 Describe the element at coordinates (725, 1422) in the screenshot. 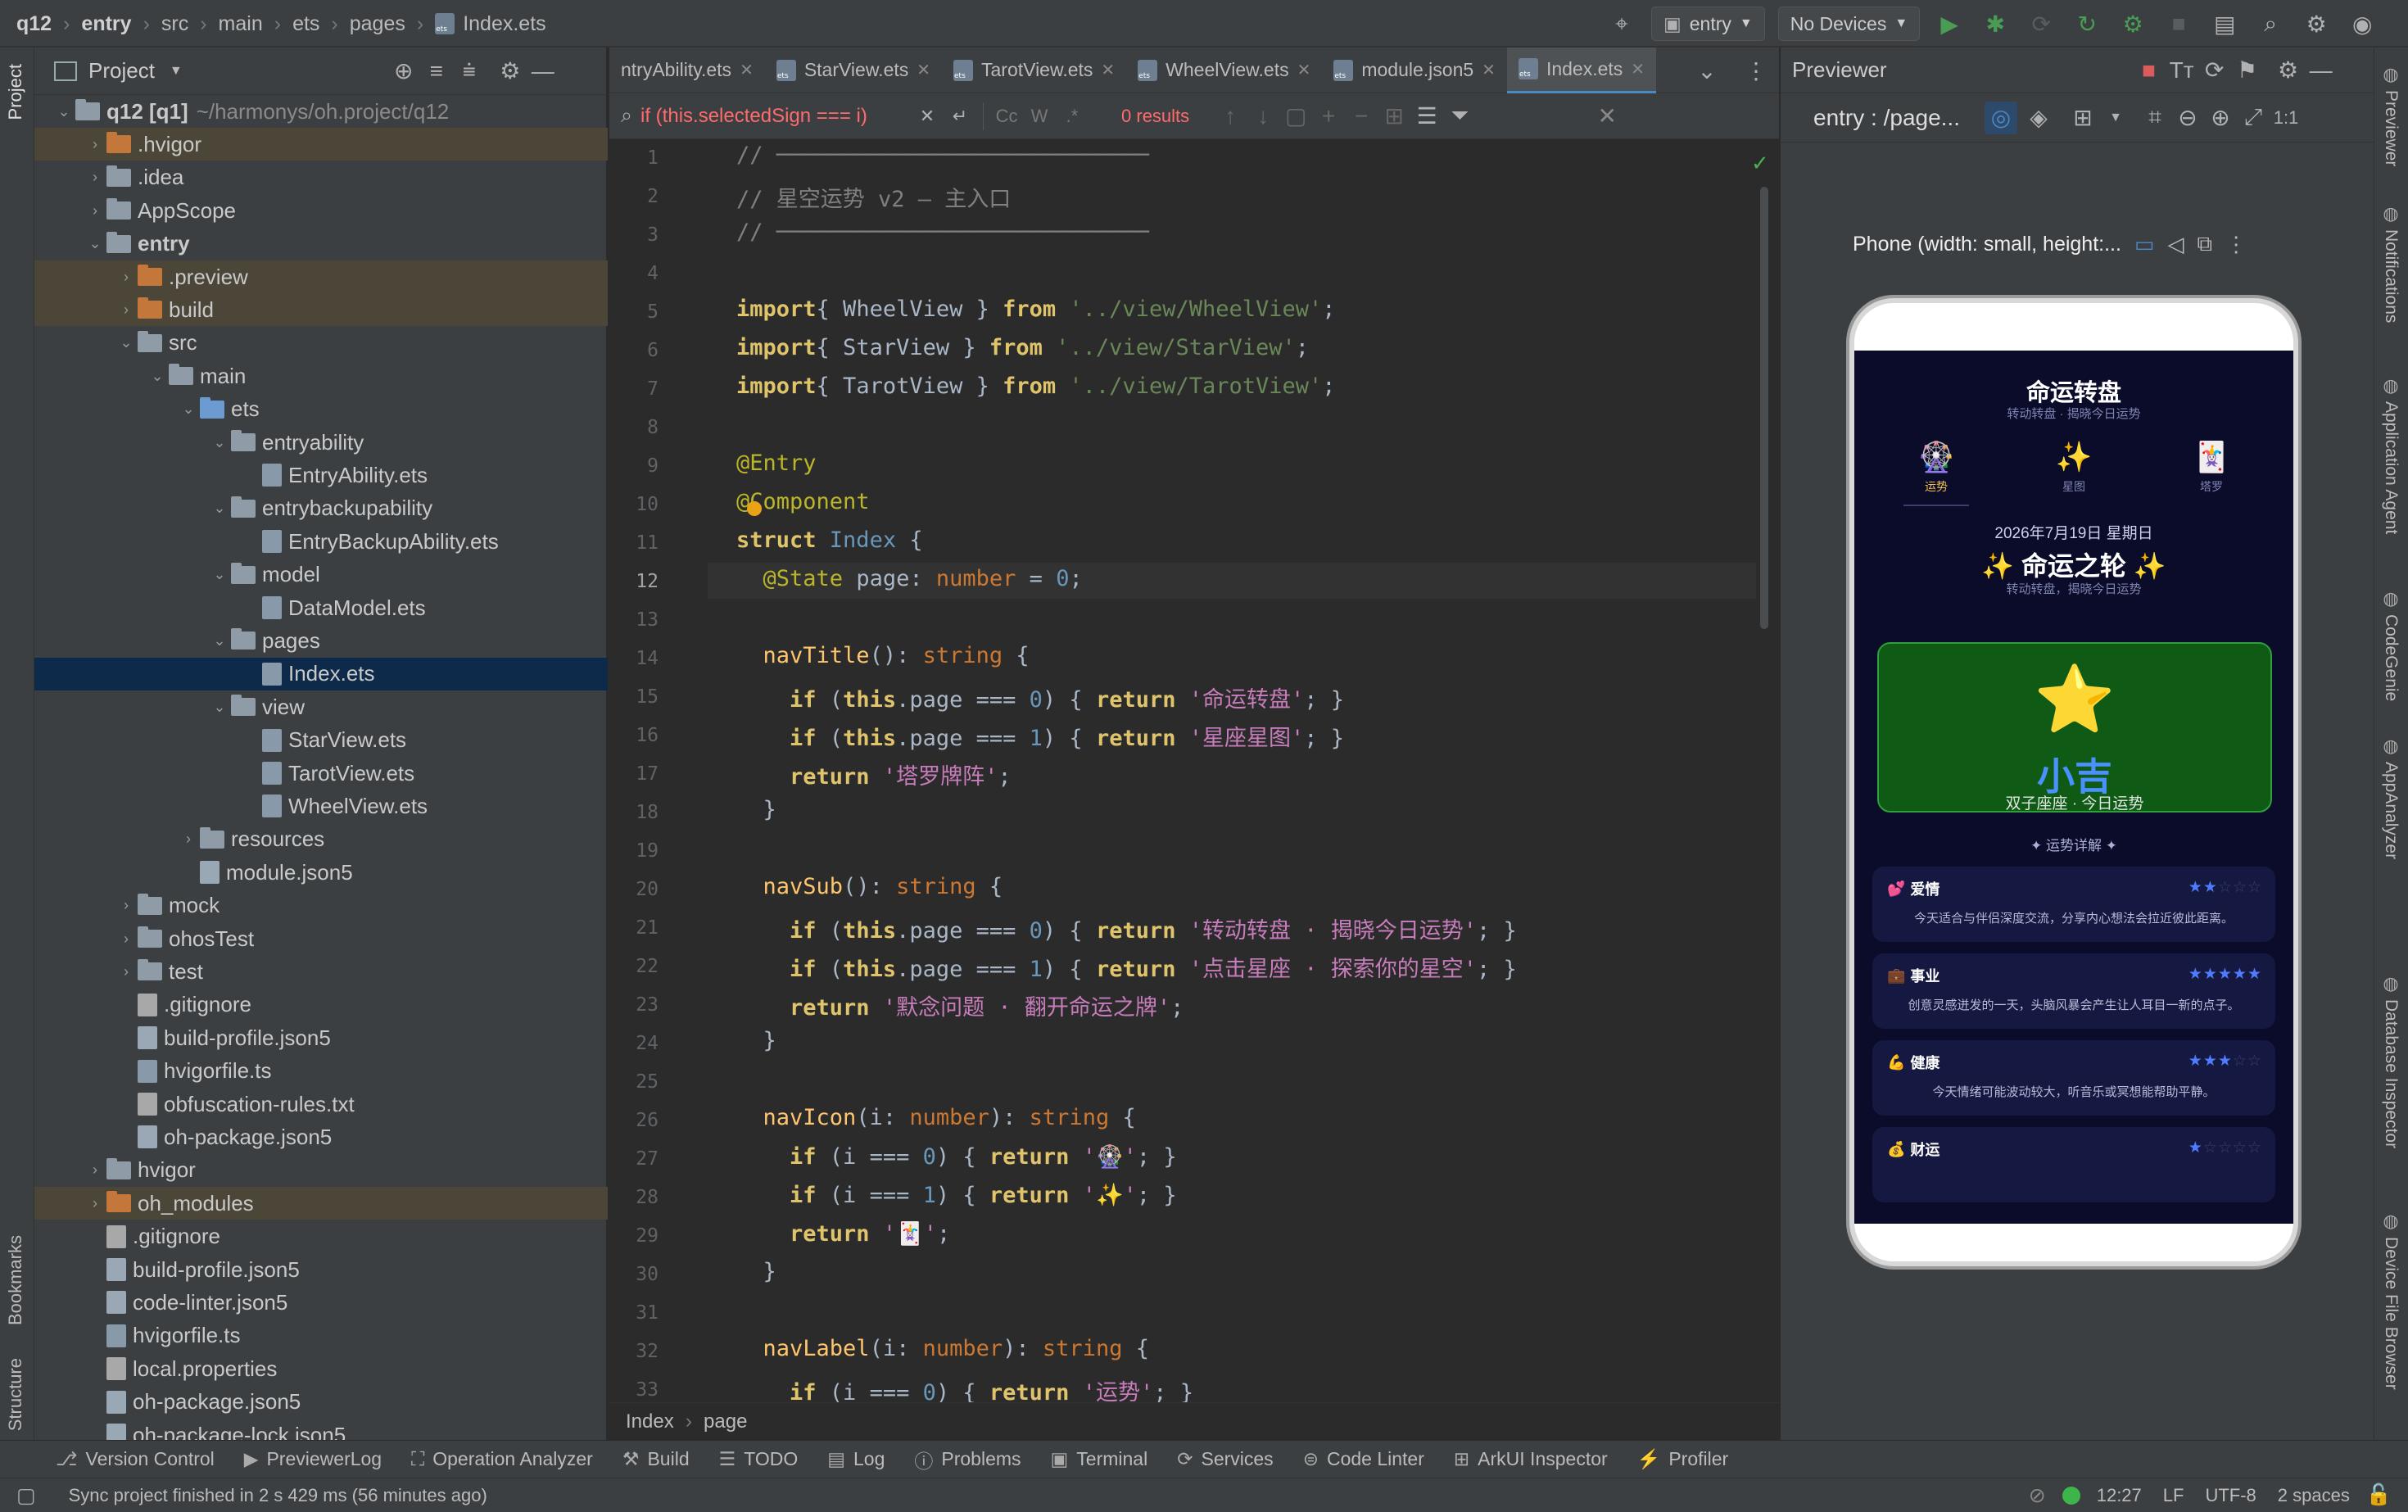

I see `breadcrumb-item: page` at that location.